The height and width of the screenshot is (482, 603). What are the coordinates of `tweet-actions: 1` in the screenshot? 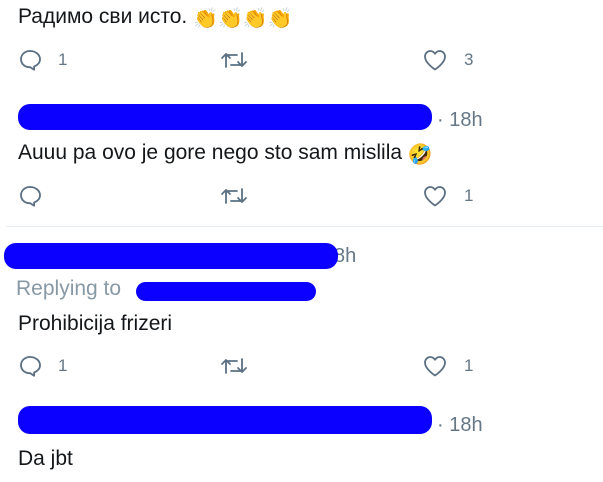 It's located at (301, 196).